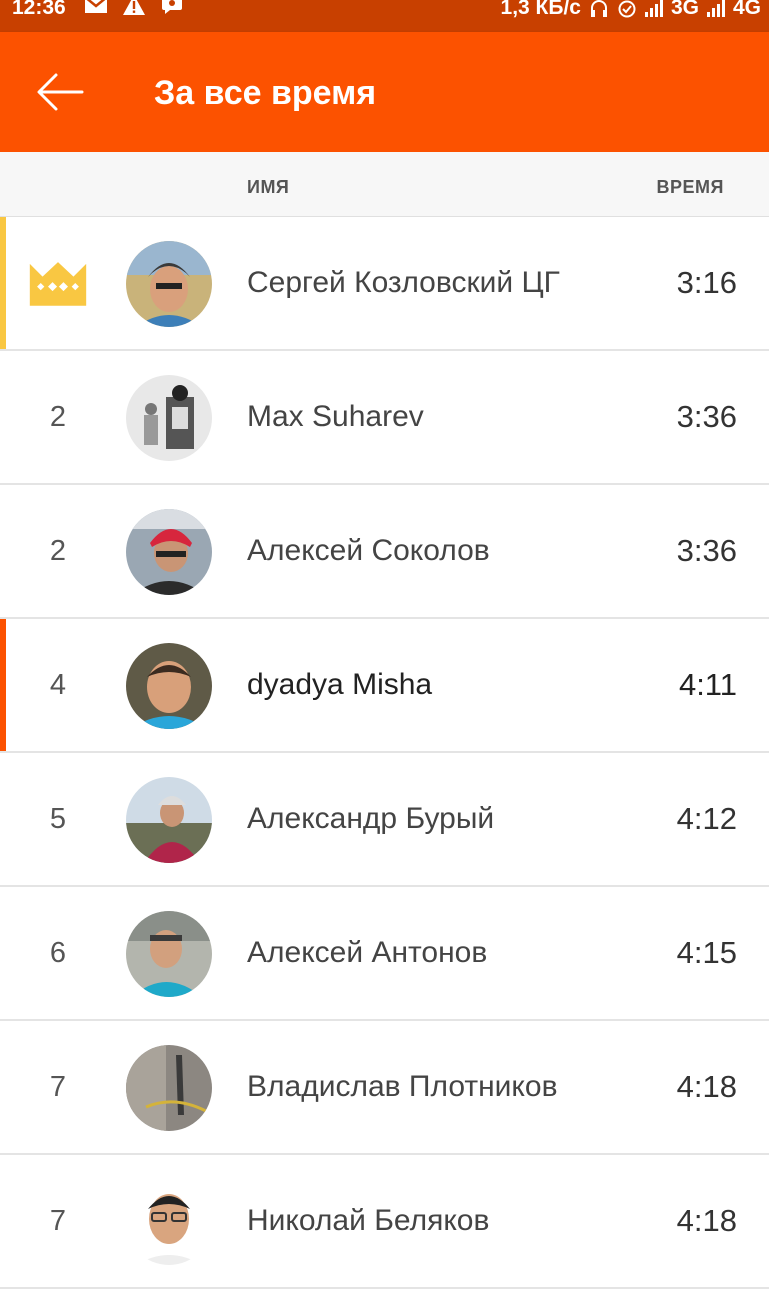  What do you see at coordinates (58, 952) in the screenshot?
I see `rank-number: 6` at bounding box center [58, 952].